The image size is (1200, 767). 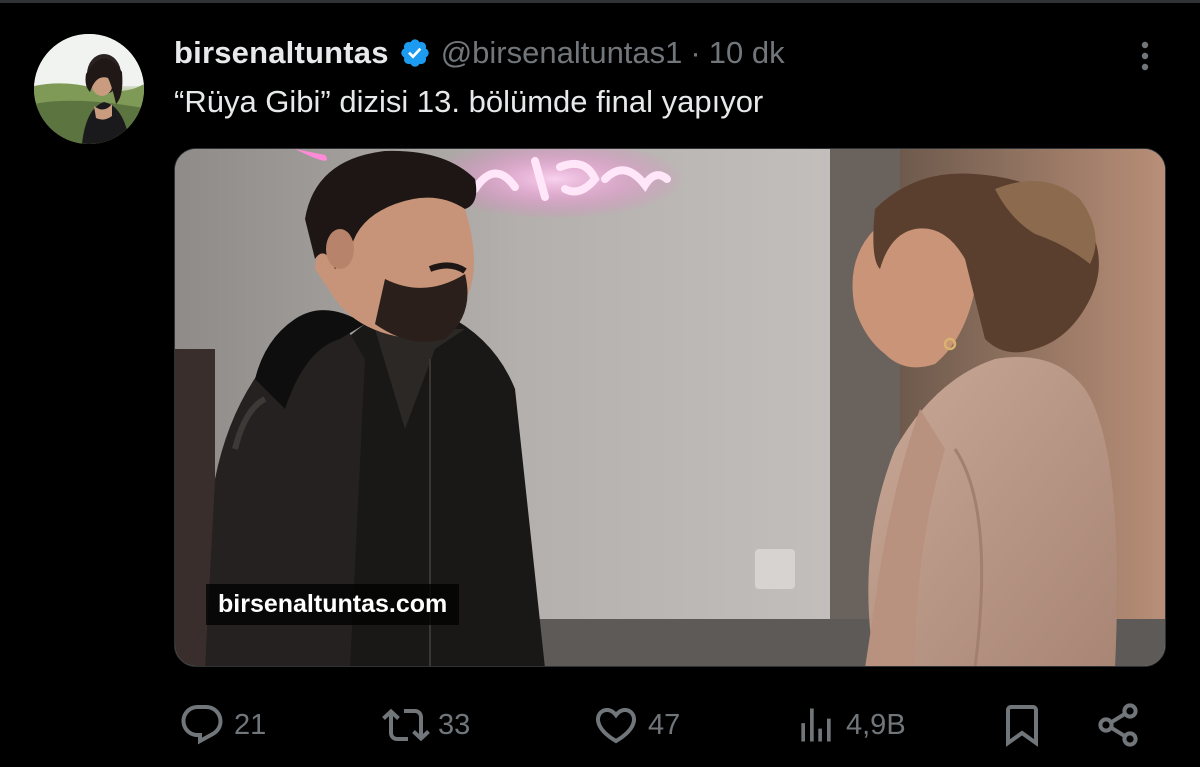 I want to click on retweet-button: 33, so click(x=426, y=725).